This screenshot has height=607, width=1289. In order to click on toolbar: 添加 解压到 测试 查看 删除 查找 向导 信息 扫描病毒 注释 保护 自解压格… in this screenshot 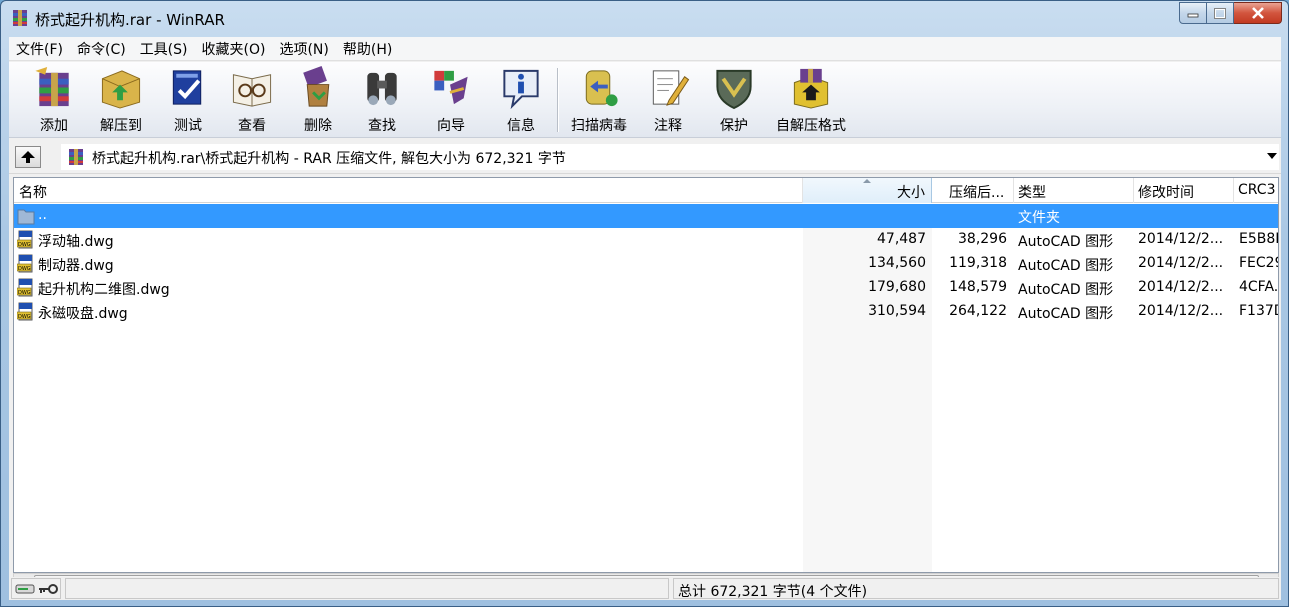, I will do `click(645, 100)`.